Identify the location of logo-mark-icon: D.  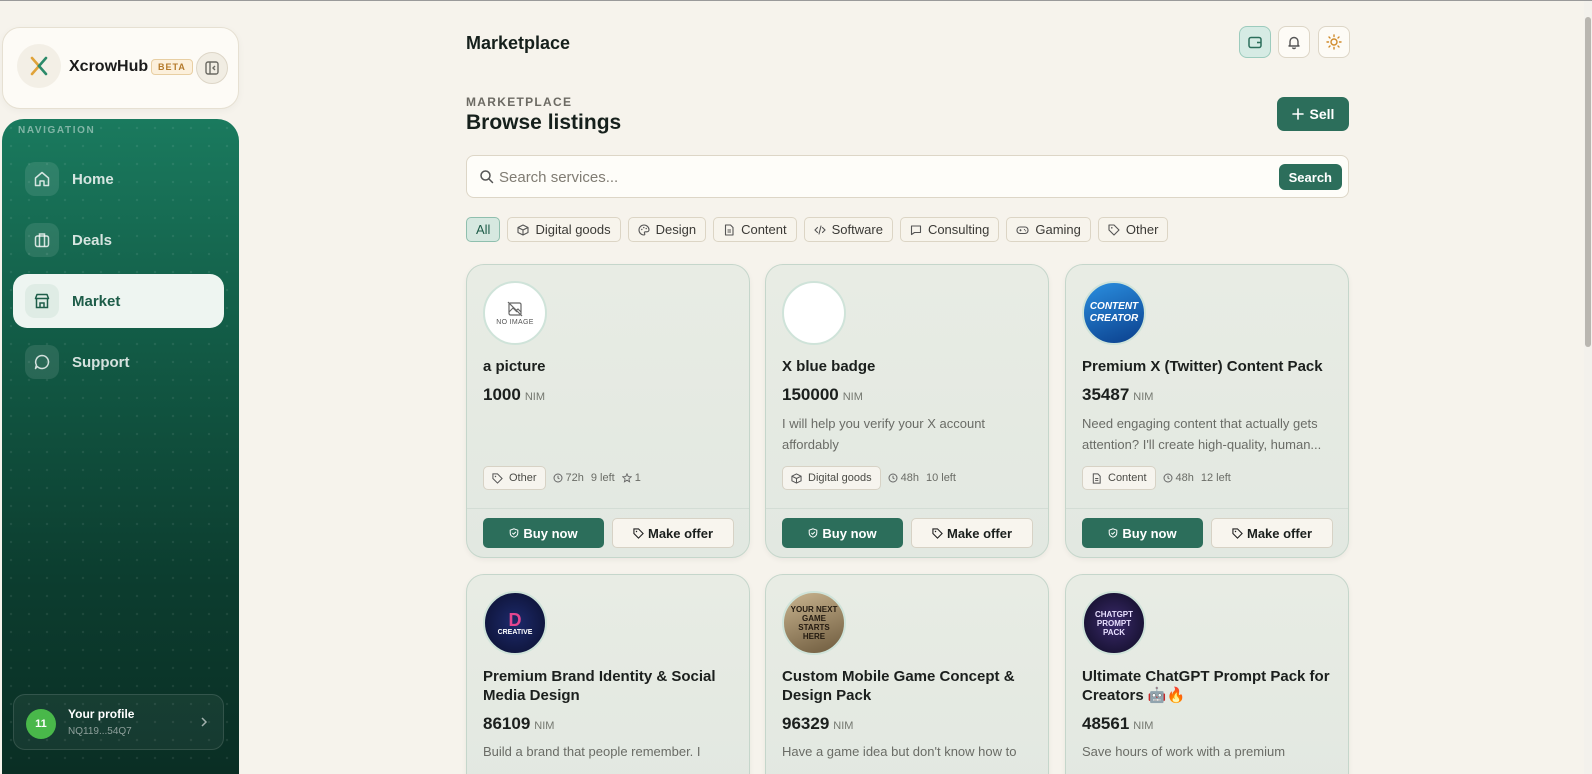
(515, 619).